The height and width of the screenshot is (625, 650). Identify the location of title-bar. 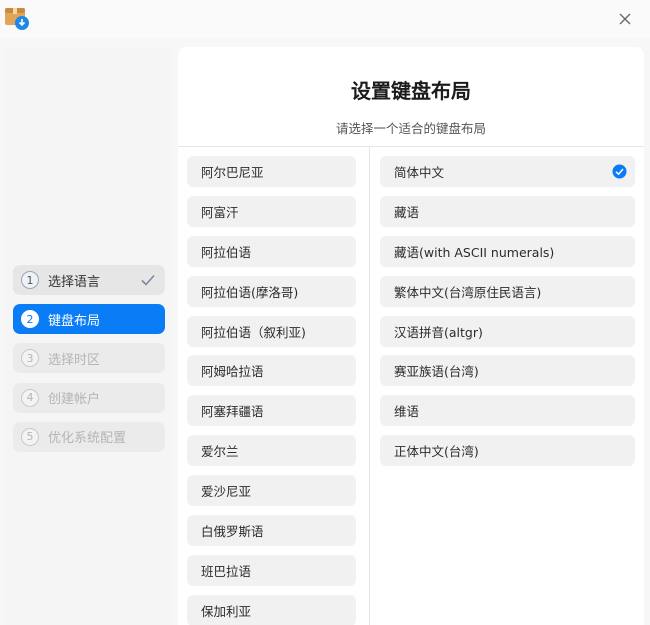
(325, 19).